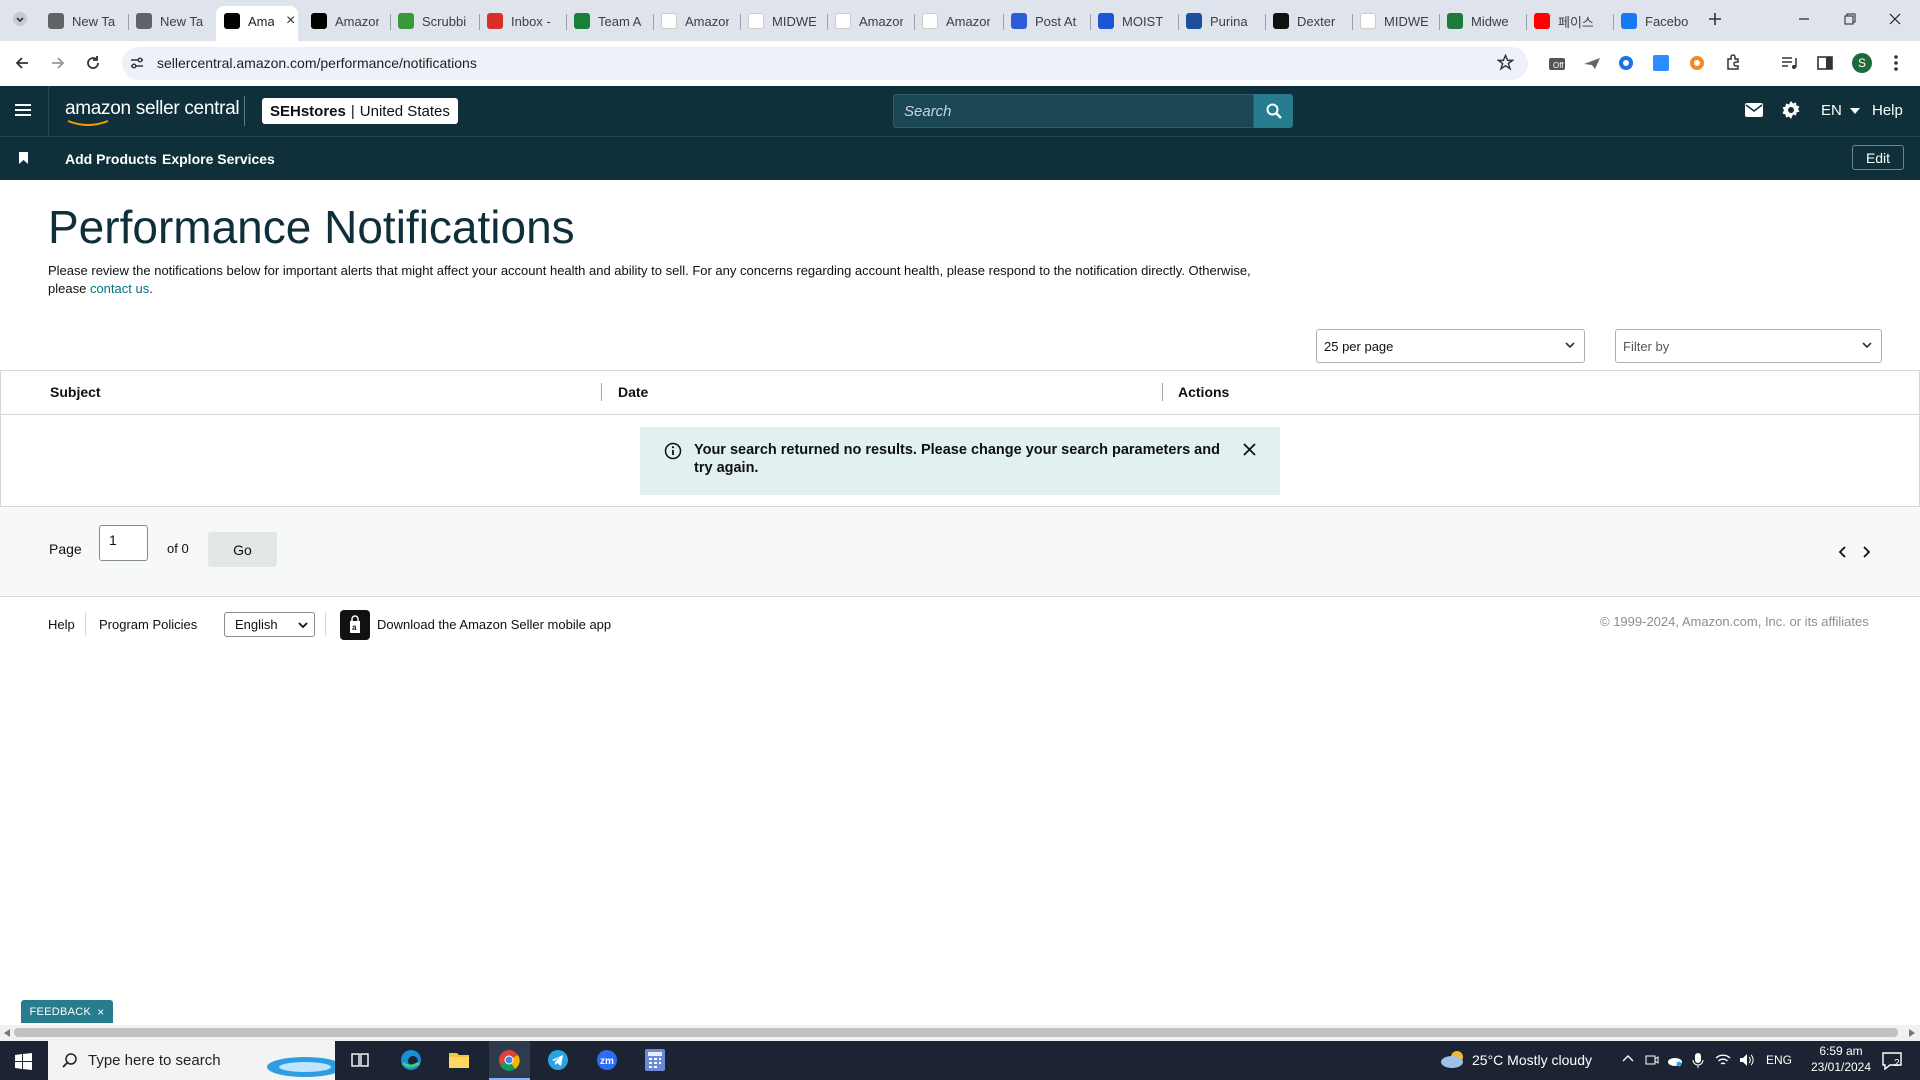 The height and width of the screenshot is (1080, 1920). What do you see at coordinates (67, 1011) in the screenshot?
I see `feedback-button: FEEDBACK ×` at bounding box center [67, 1011].